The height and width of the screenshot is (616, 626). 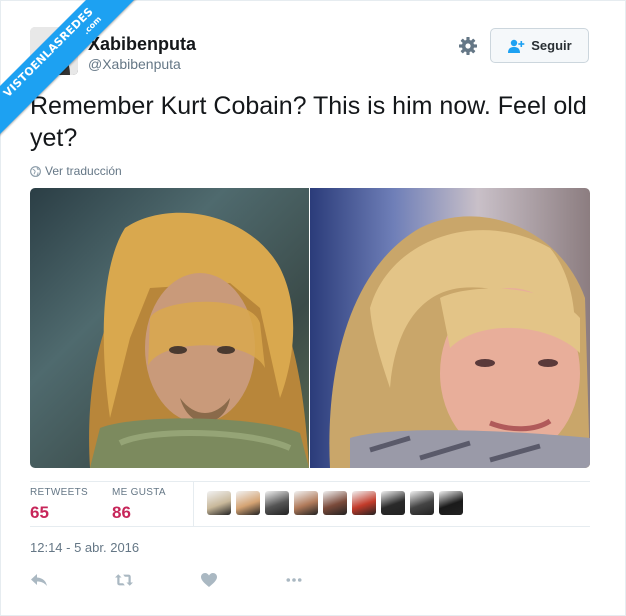 I want to click on translate-label: Ver traducción, so click(x=83, y=171).